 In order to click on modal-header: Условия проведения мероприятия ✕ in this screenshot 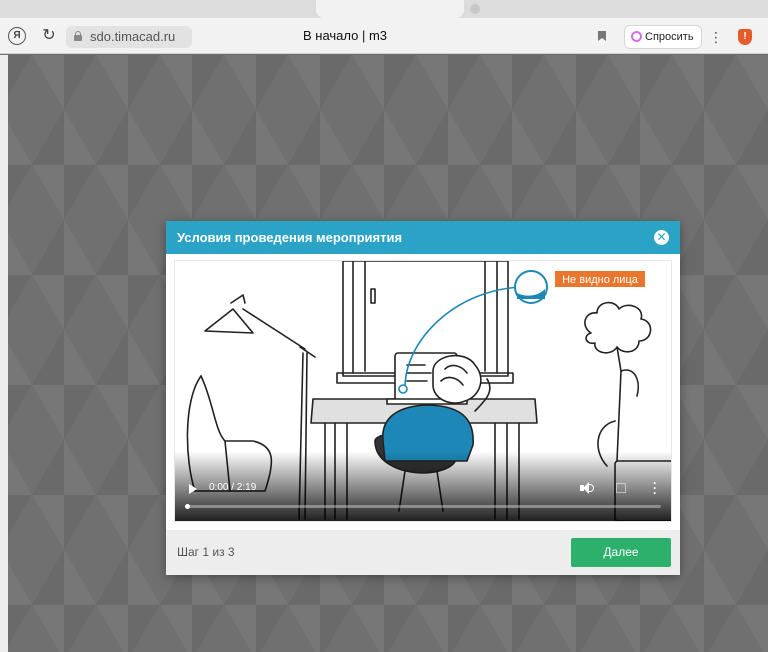, I will do `click(423, 237)`.